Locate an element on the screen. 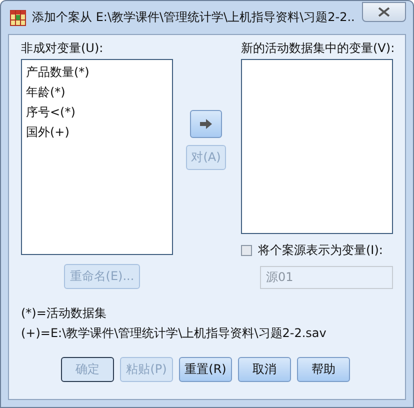 The width and height of the screenshot is (414, 408). legend-note: (+)=E:\教学课件\管理统计学\上机指导资料\习题2-2.sav is located at coordinates (174, 333).